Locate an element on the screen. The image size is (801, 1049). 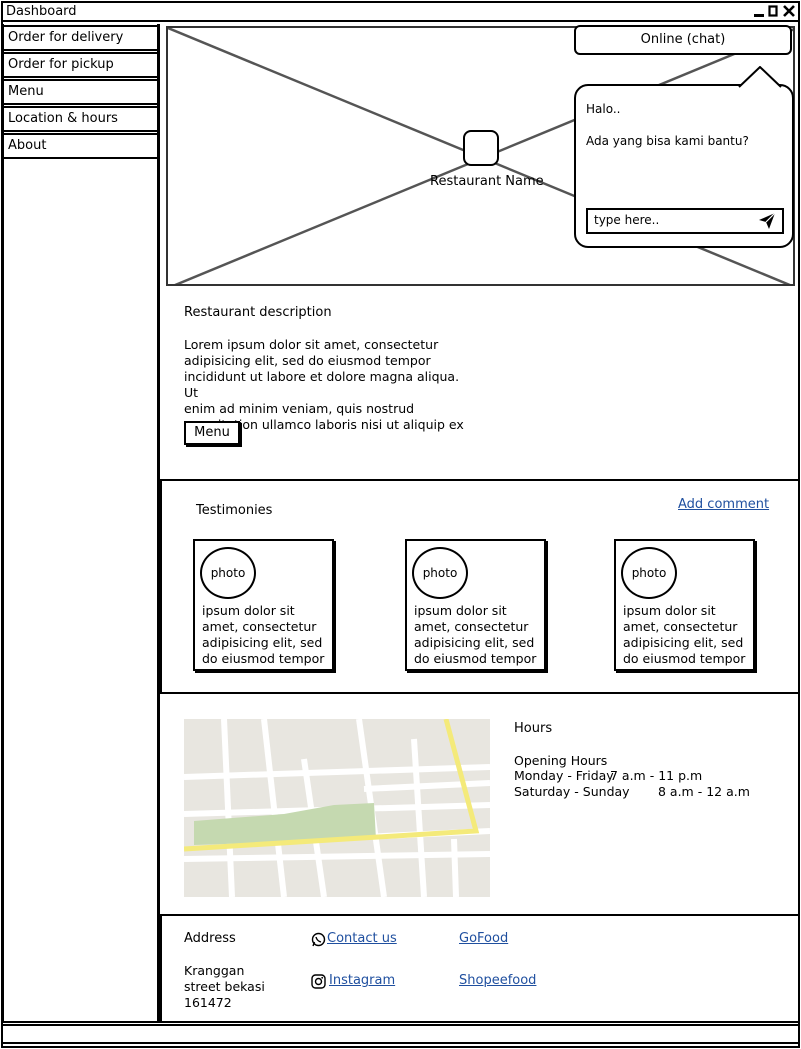
chat-question: Ada yang bisa kami bantu? is located at coordinates (667, 141).